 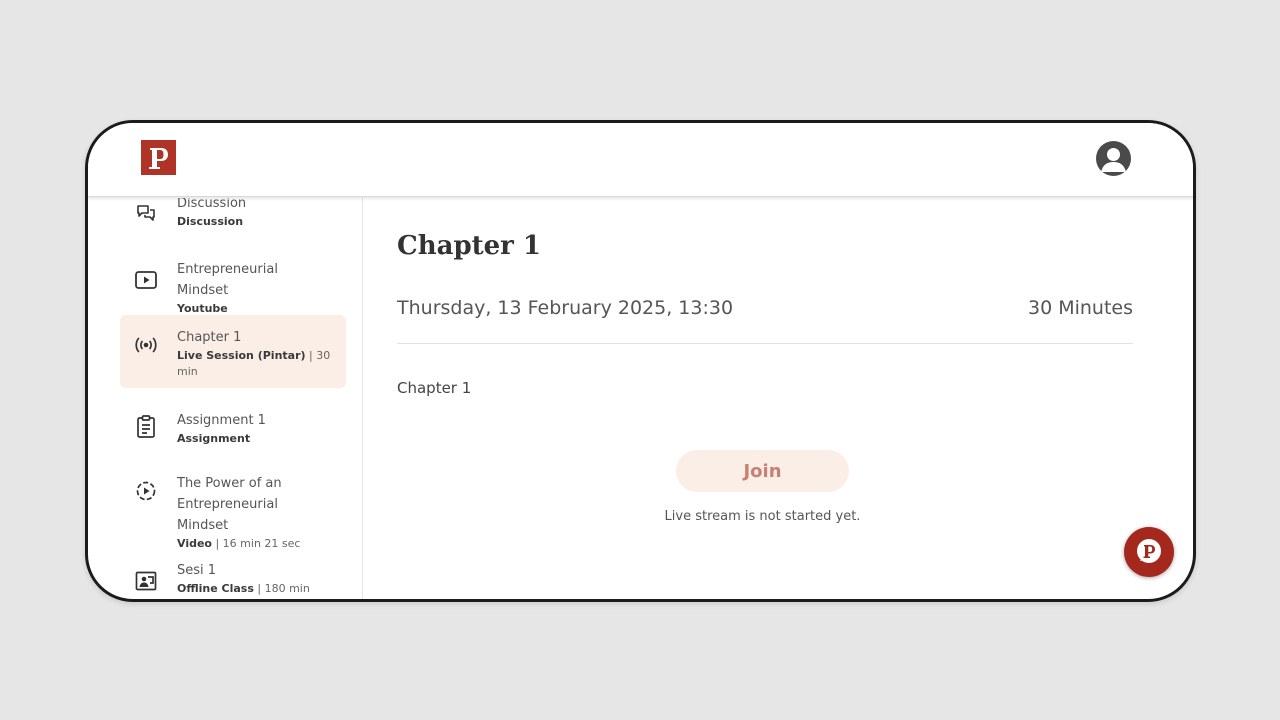 What do you see at coordinates (565, 308) in the screenshot?
I see `session-datetime: Thursday, 13 February 2025, 13:30` at bounding box center [565, 308].